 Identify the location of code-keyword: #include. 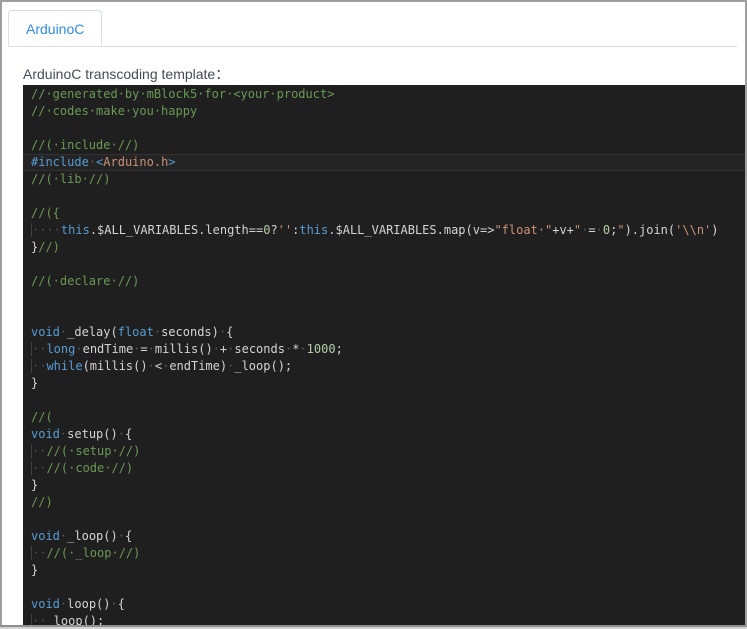
(60, 162).